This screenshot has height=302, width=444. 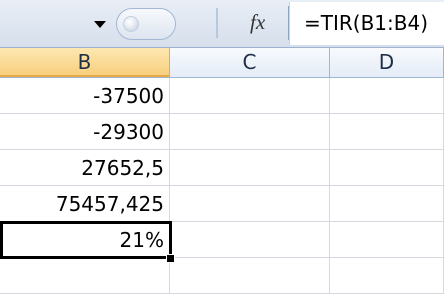 I want to click on namebox-dropdown-icon, so click(x=100, y=24).